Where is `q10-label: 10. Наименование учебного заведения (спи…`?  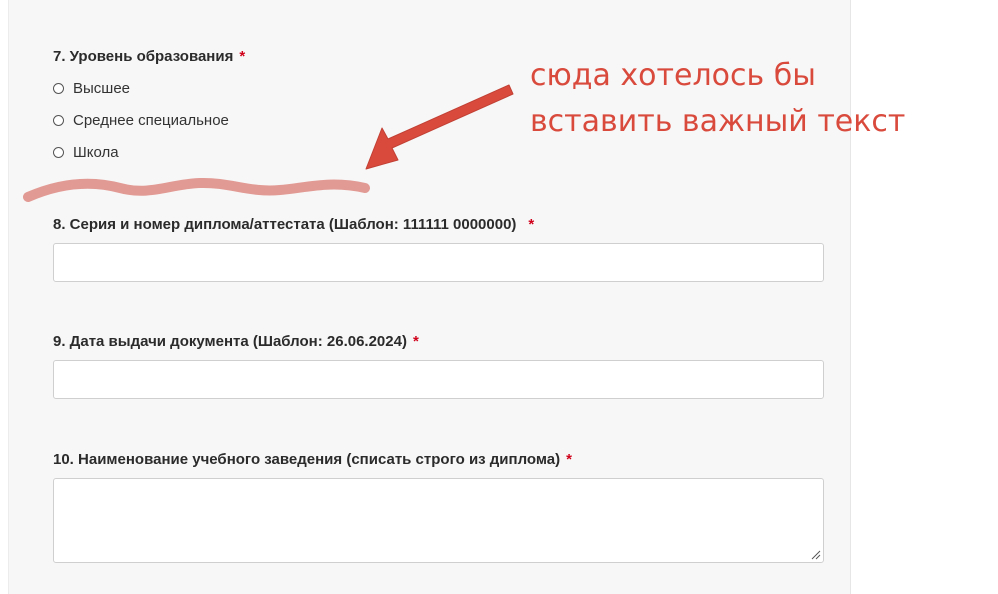
q10-label: 10. Наименование учебного заведения (спи… is located at coordinates (312, 459).